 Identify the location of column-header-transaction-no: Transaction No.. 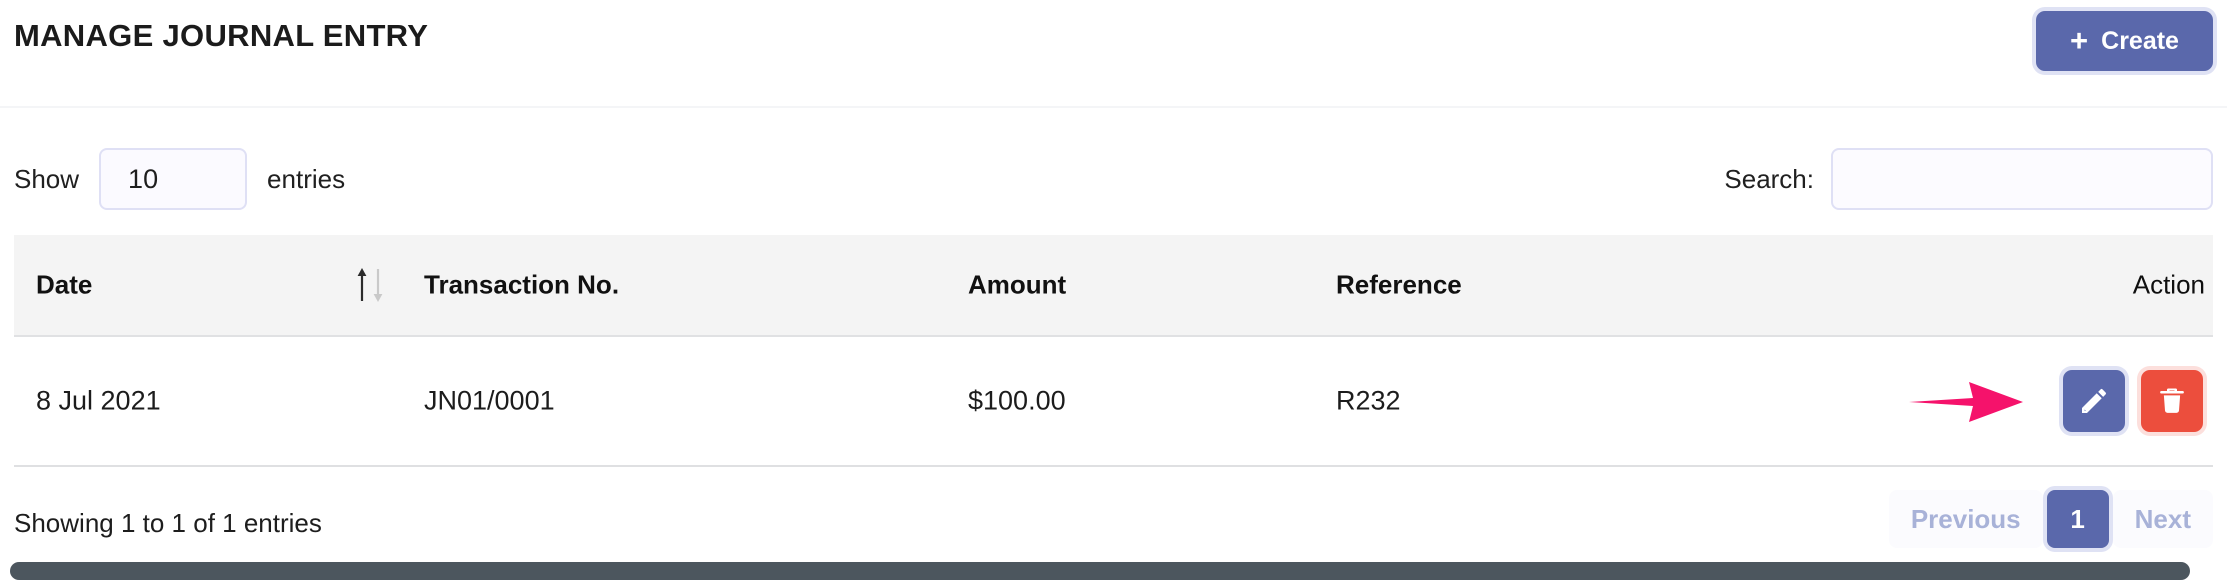
(521, 285).